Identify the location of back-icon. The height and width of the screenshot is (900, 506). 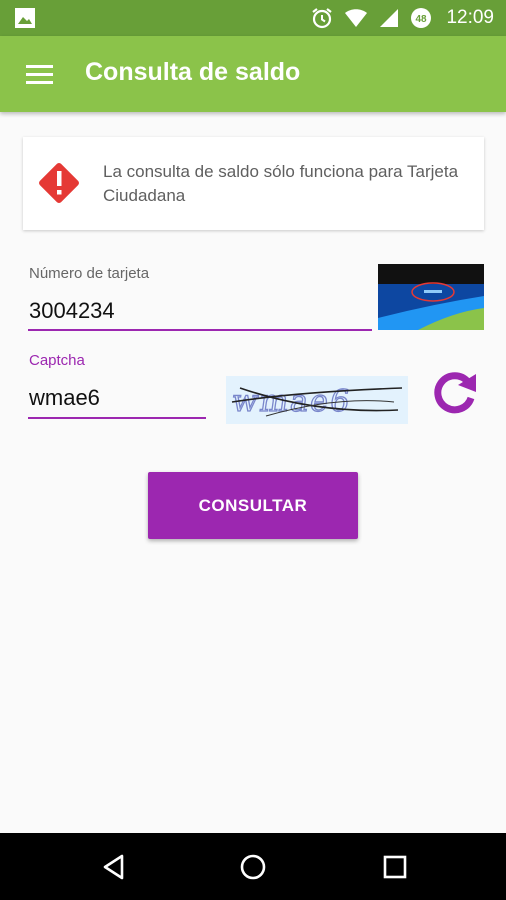
(114, 867).